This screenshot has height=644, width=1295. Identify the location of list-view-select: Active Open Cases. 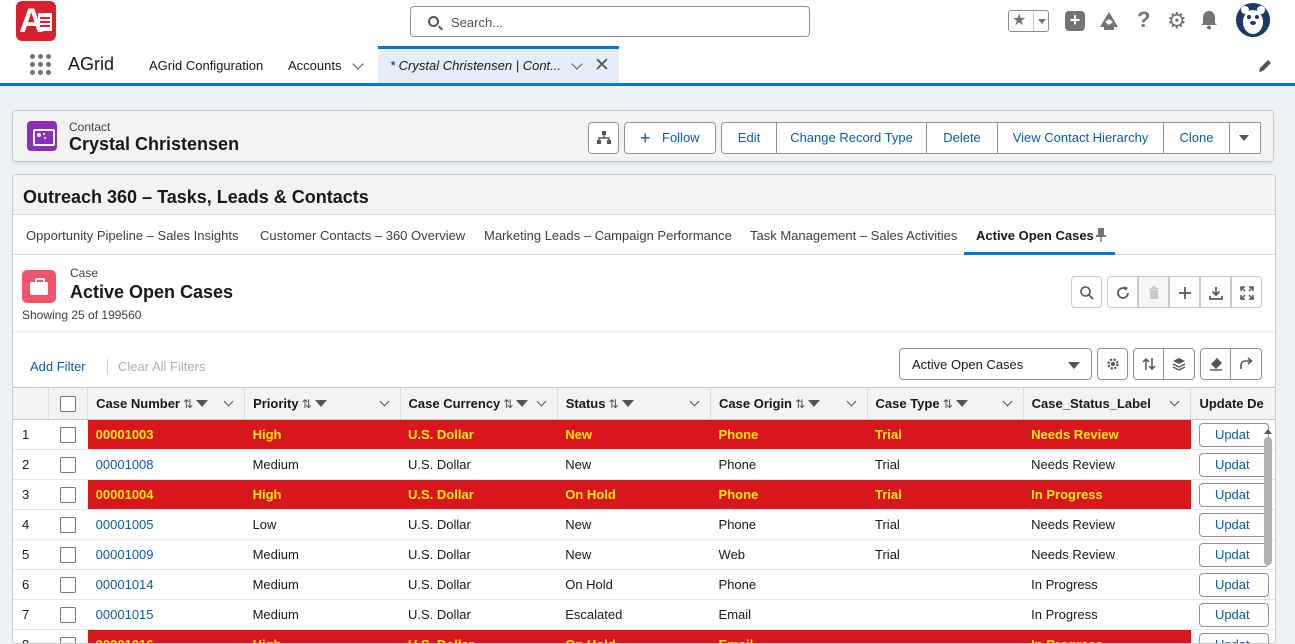
(995, 364).